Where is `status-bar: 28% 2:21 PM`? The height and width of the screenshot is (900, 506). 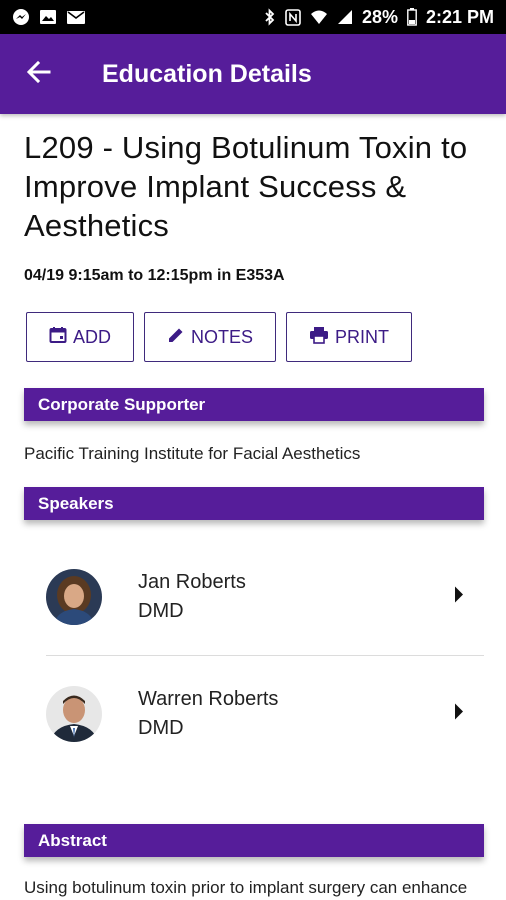 status-bar: 28% 2:21 PM is located at coordinates (253, 17).